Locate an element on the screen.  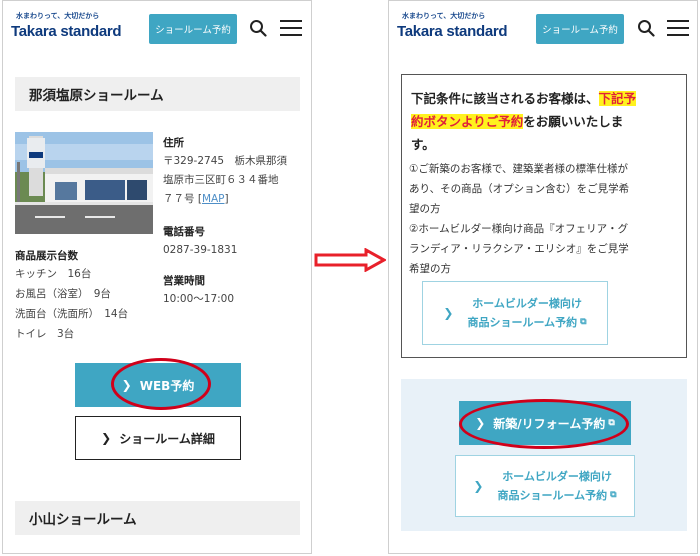
condition-line: あり、その商品（オプション含む）をご見学希 is located at coordinates (519, 189).